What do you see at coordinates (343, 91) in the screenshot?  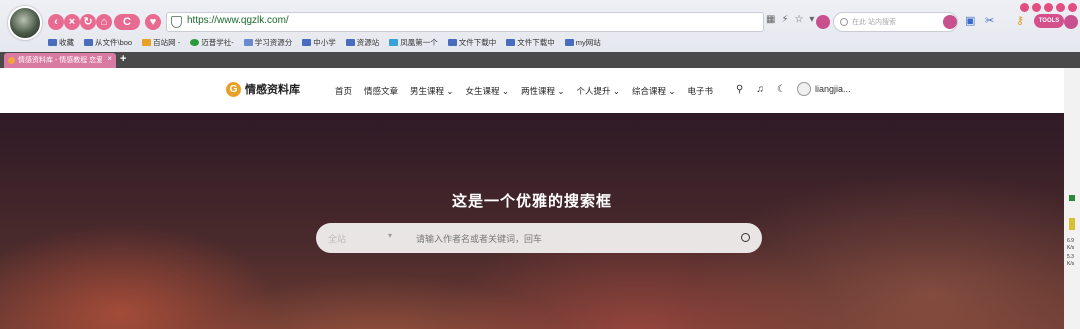 I see `menu-item-home: 首页` at bounding box center [343, 91].